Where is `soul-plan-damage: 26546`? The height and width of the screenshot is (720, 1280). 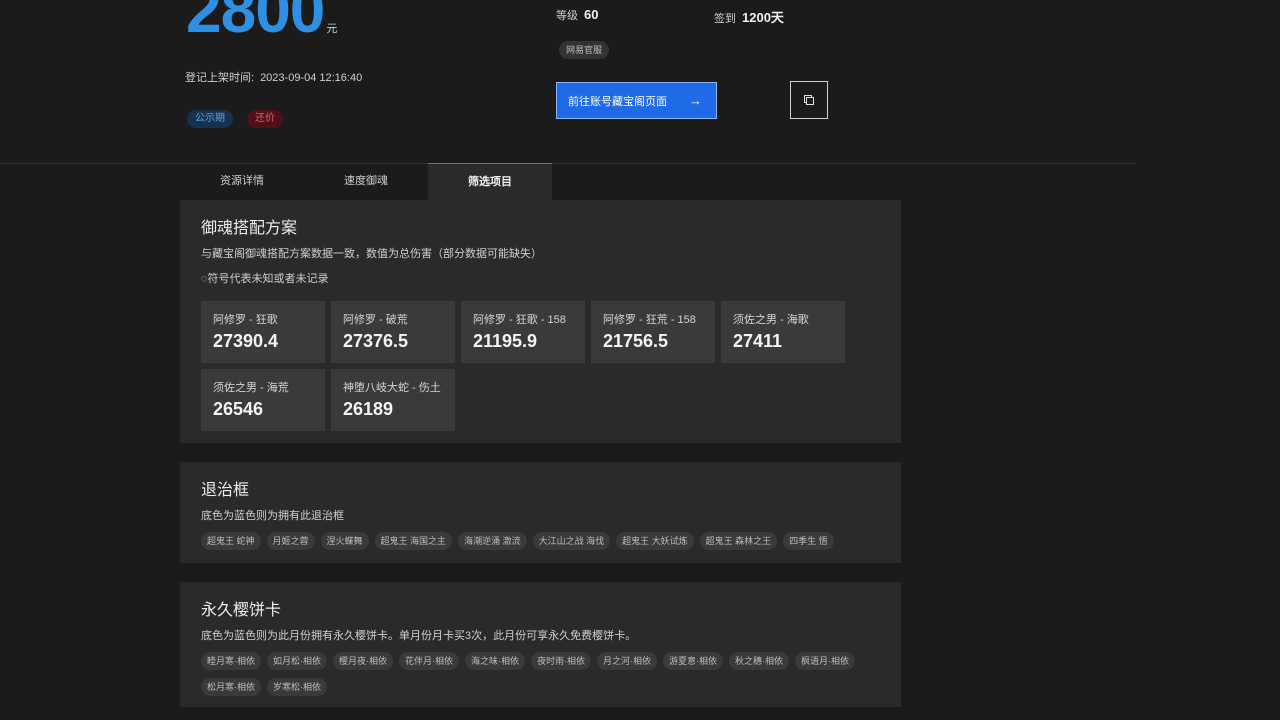 soul-plan-damage: 26546 is located at coordinates (238, 409).